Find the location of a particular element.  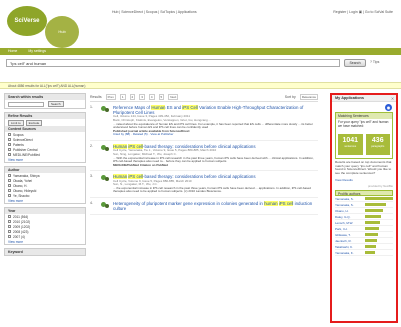

results-label: Results is located at coordinates (96, 97).